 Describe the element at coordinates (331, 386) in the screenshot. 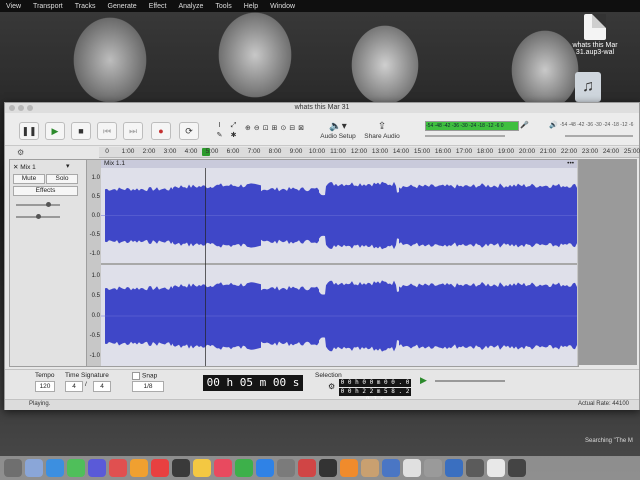

I see `selection-options-icon: ⚙` at that location.